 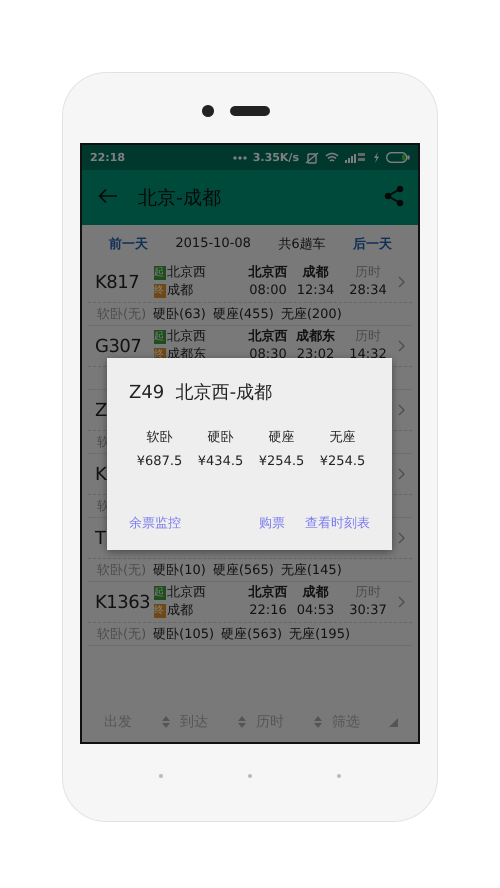 What do you see at coordinates (220, 461) in the screenshot?
I see `ticket-price: ¥434.5` at bounding box center [220, 461].